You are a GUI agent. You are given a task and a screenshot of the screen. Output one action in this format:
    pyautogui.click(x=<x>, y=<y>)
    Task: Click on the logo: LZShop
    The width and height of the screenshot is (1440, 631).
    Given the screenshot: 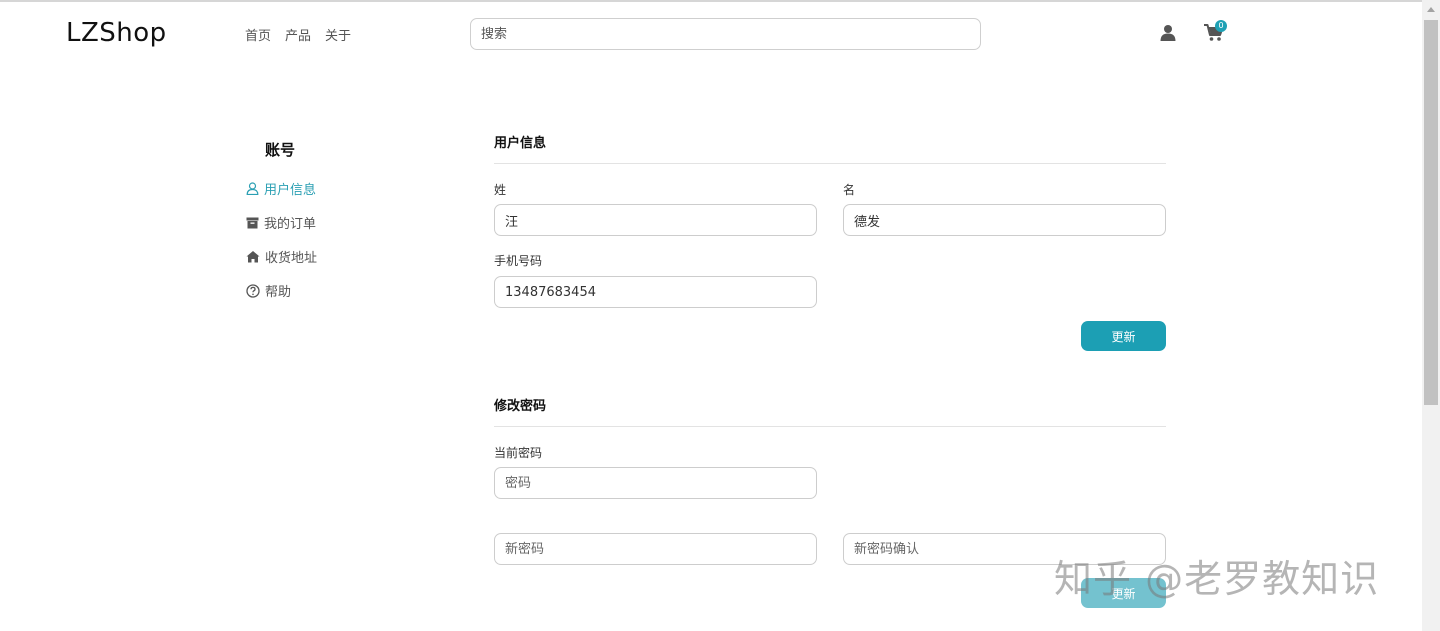 What is the action you would take?
    pyautogui.click(x=116, y=33)
    